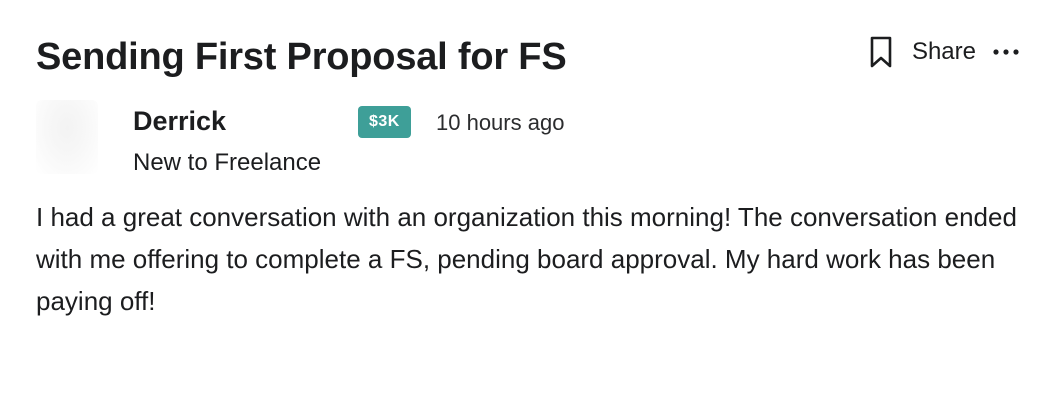 This screenshot has width=1058, height=402. Describe the element at coordinates (227, 162) in the screenshot. I see `author-subtitle: New to Freelance` at that location.